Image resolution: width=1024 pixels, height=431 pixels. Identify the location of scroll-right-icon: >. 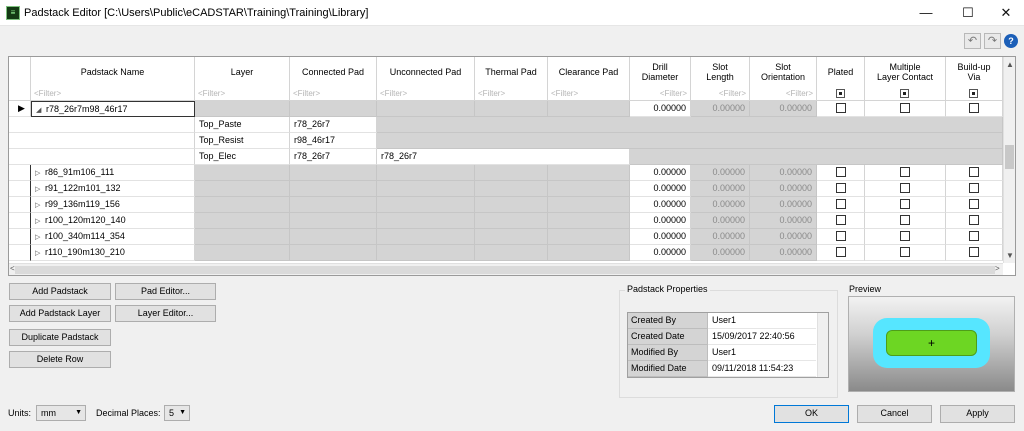
(997, 268).